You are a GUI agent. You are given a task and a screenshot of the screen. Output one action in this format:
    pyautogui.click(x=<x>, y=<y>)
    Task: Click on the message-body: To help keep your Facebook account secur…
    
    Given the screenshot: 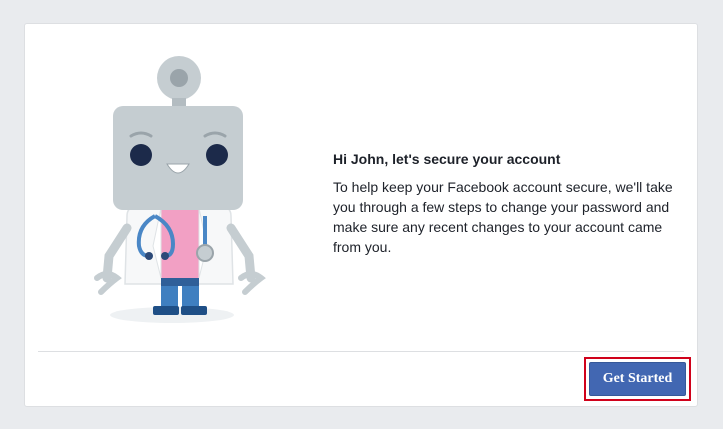 What is the action you would take?
    pyautogui.click(x=503, y=217)
    